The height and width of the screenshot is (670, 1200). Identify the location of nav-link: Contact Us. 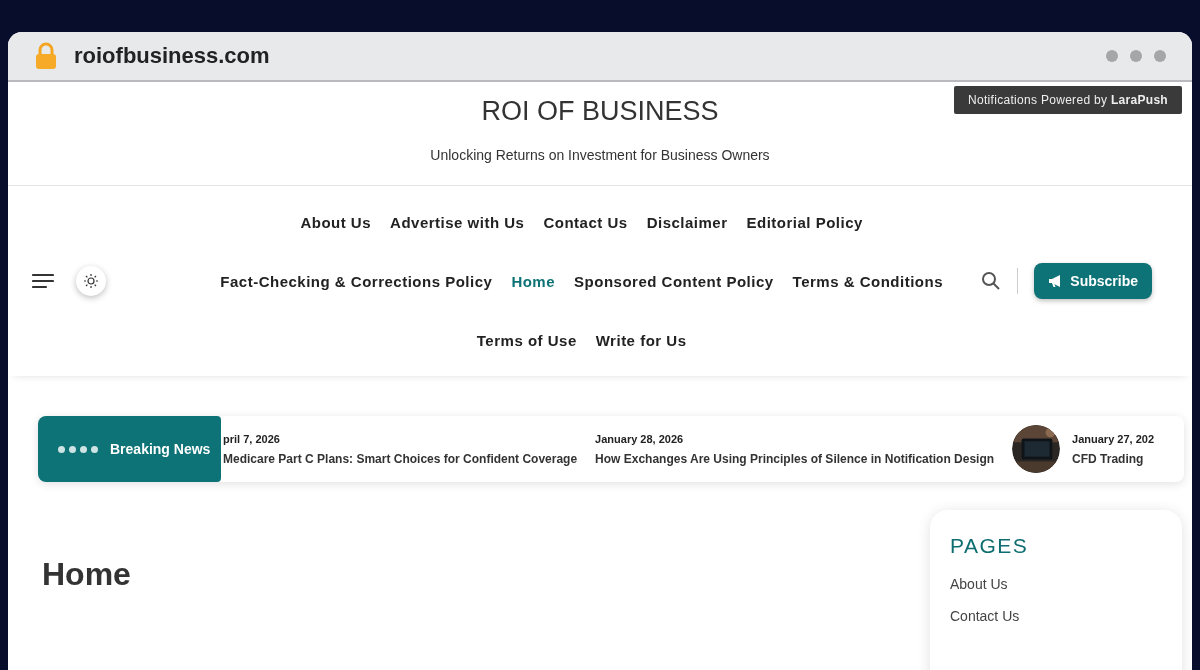
(585, 222).